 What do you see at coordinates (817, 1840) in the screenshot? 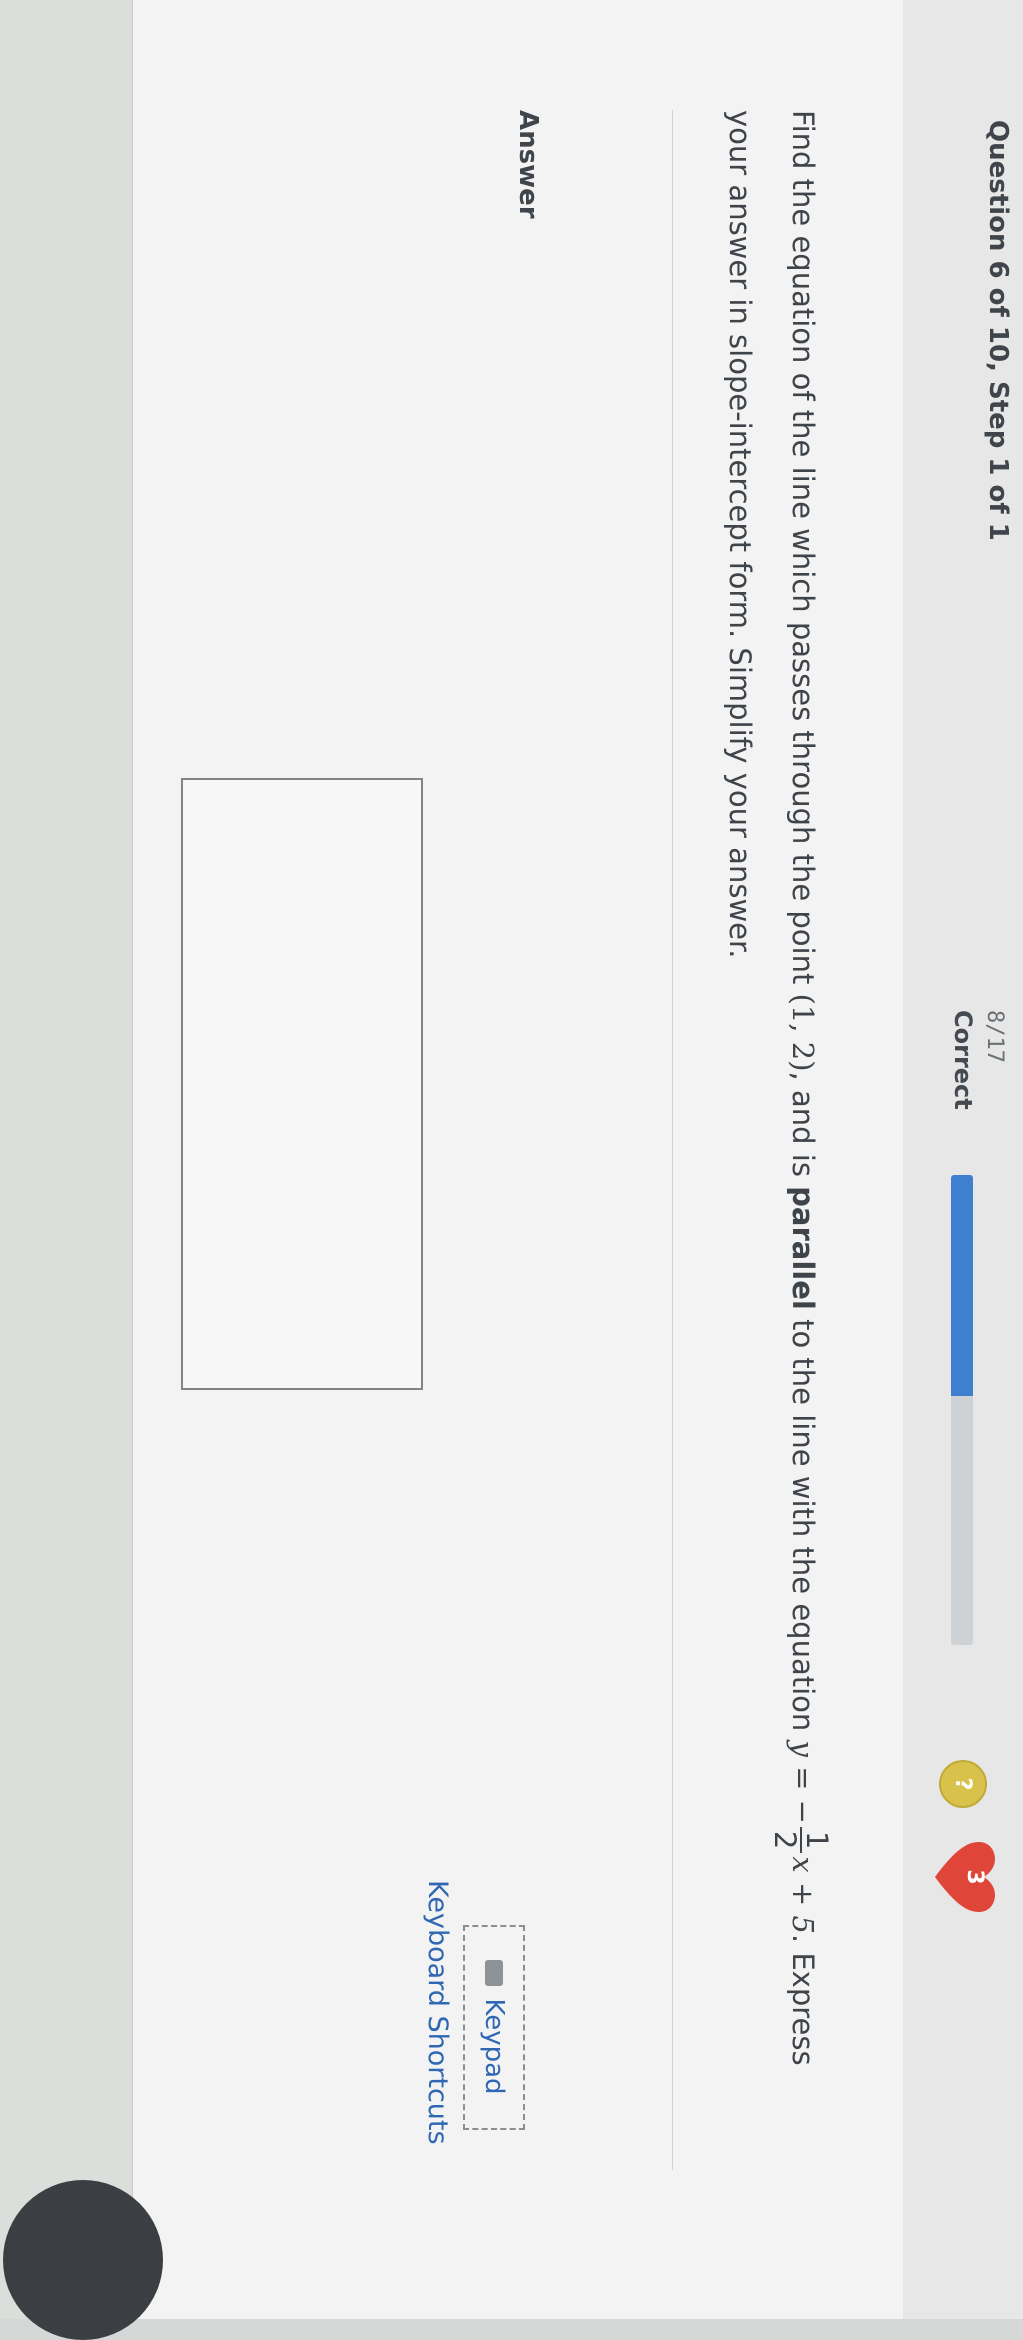
I see `fraction-numerator: 1` at bounding box center [817, 1840].